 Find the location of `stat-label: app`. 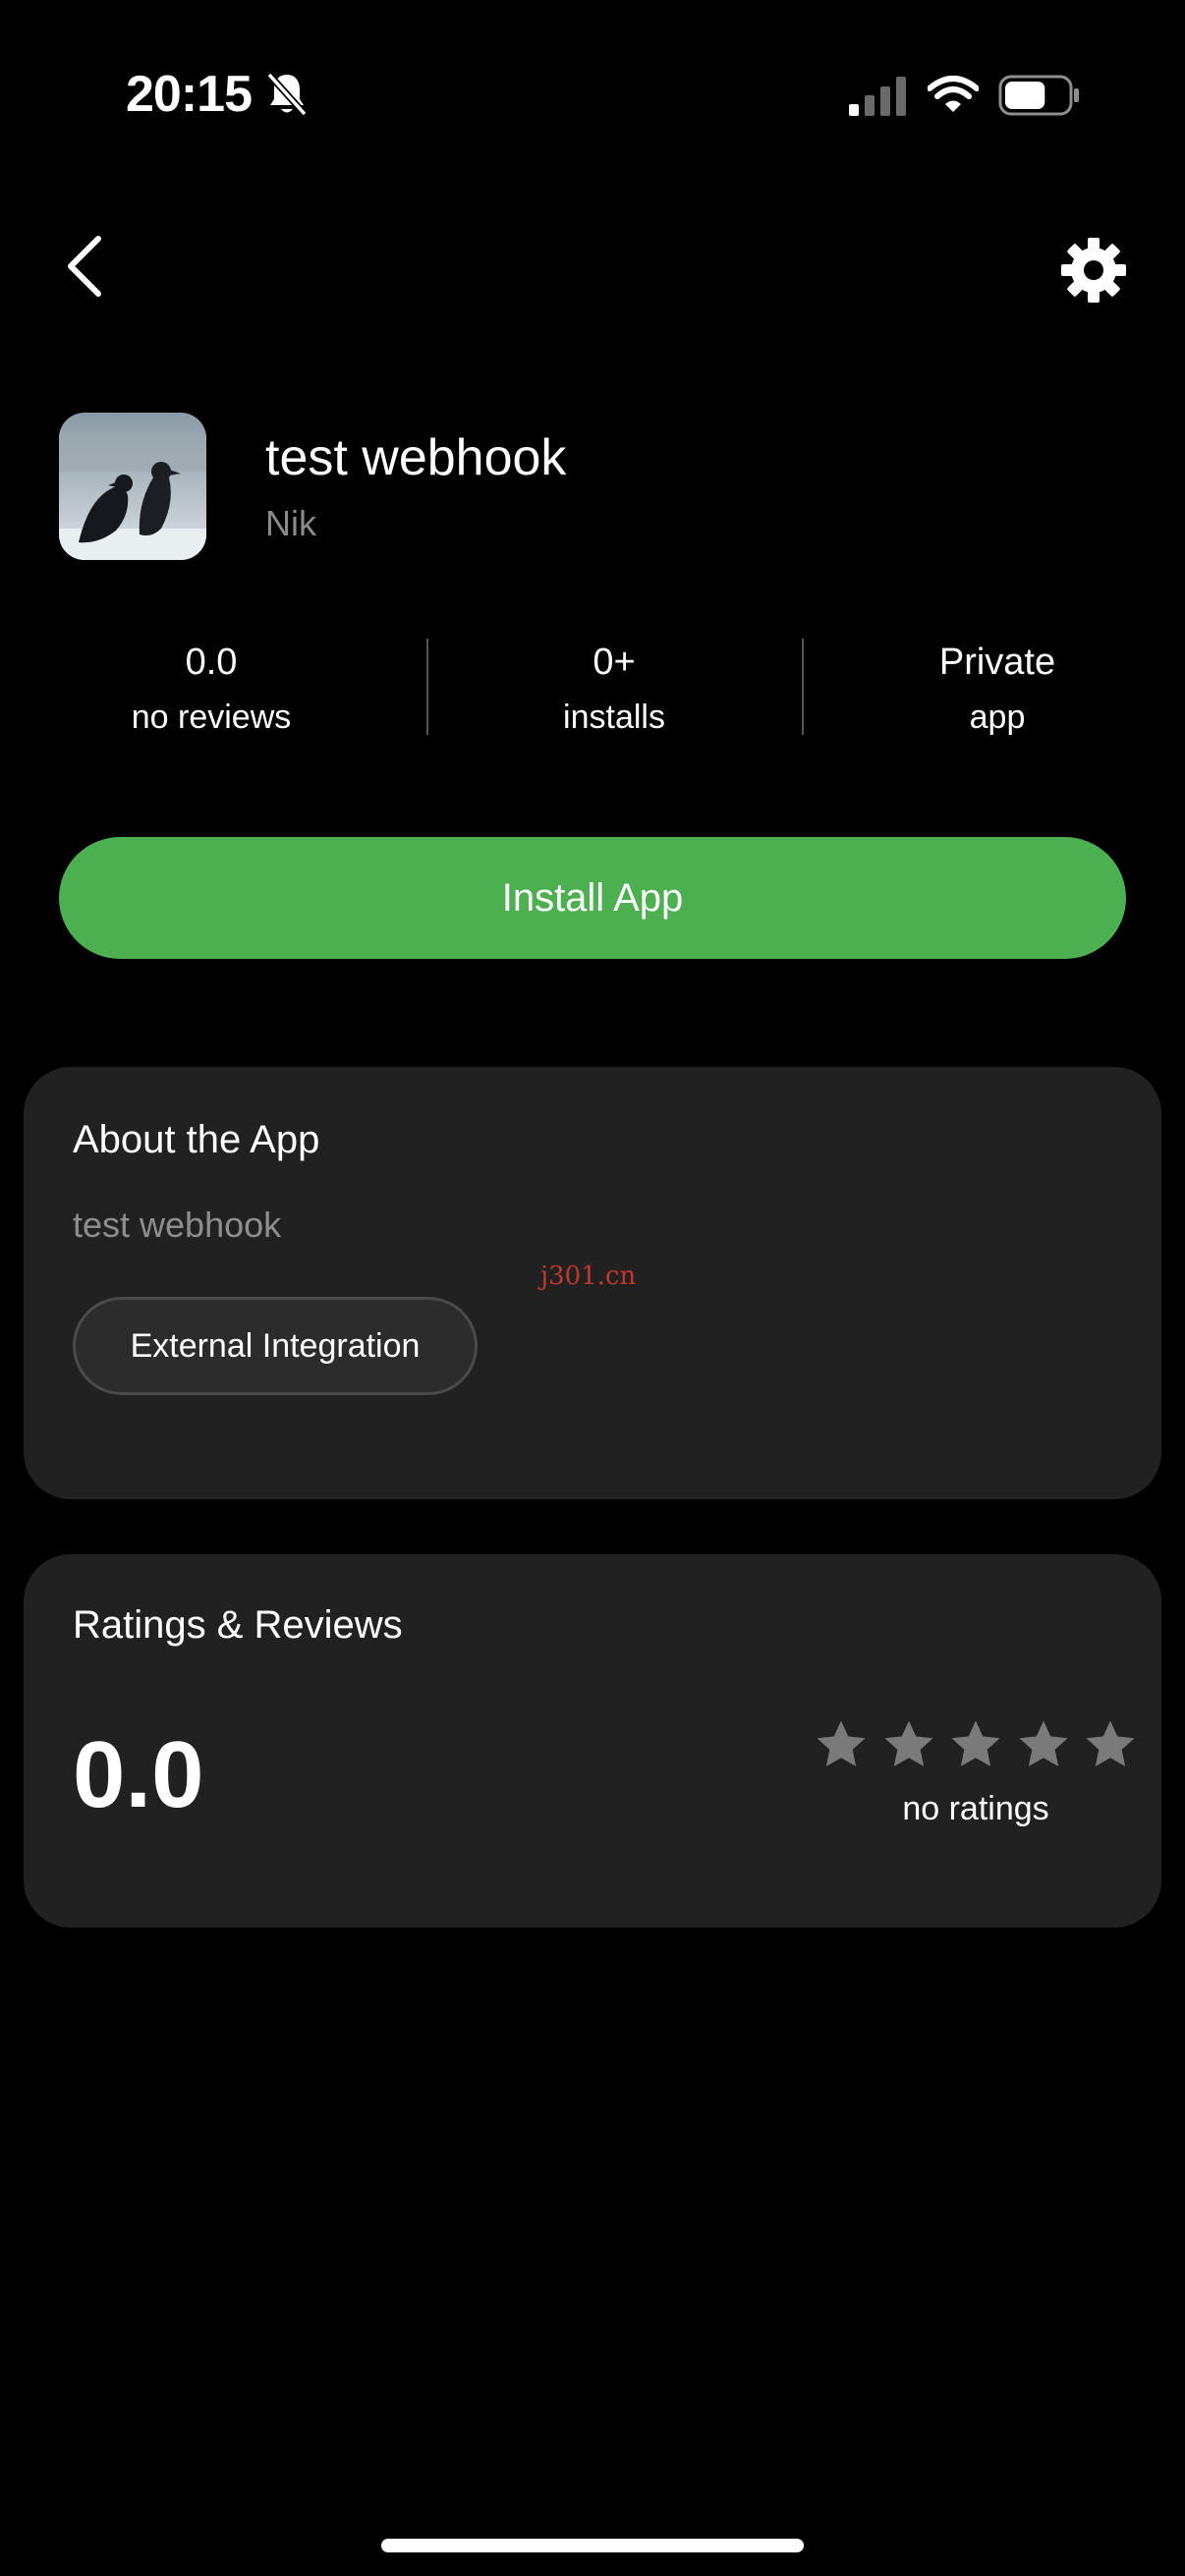

stat-label: app is located at coordinates (998, 717).